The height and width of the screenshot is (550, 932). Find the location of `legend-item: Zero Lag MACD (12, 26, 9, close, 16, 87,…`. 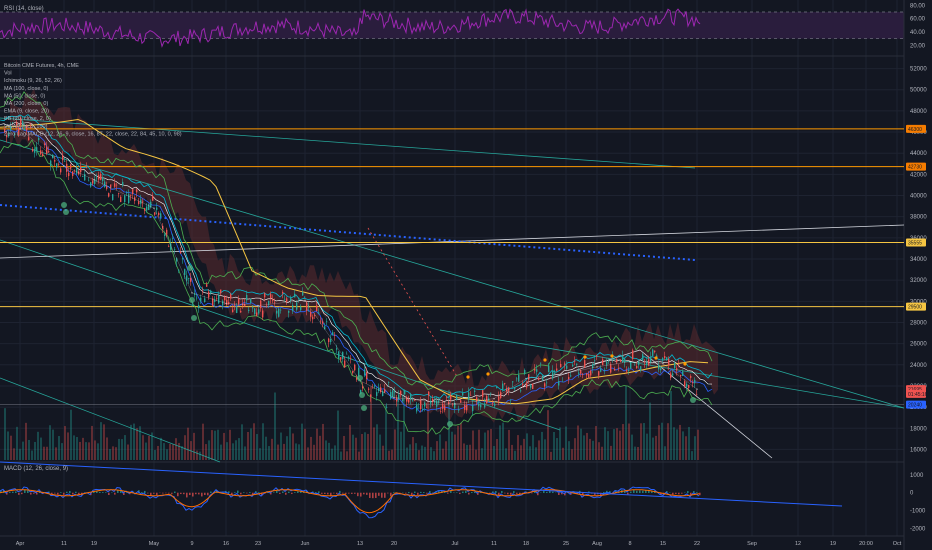

legend-item: Zero Lag MACD (12, 26, 9, close, 16, 87,… is located at coordinates (93, 134).